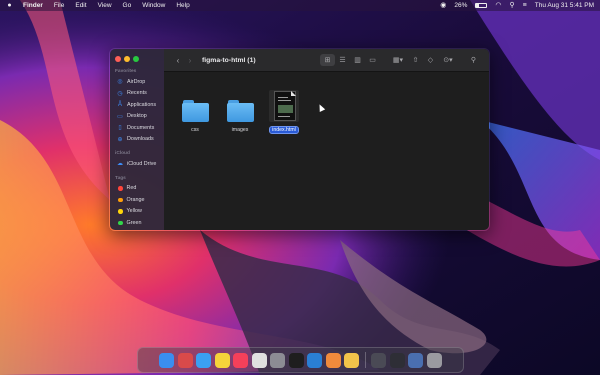 The height and width of the screenshot is (375, 600). I want to click on dock, so click(300, 360).